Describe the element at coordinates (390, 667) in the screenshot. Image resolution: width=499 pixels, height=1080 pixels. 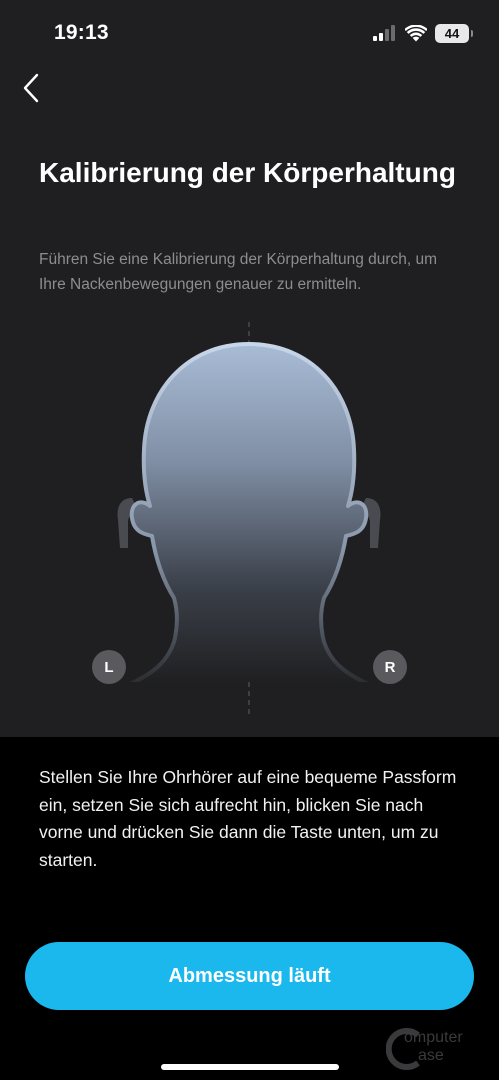
I see `right-ear-label: R` at that location.